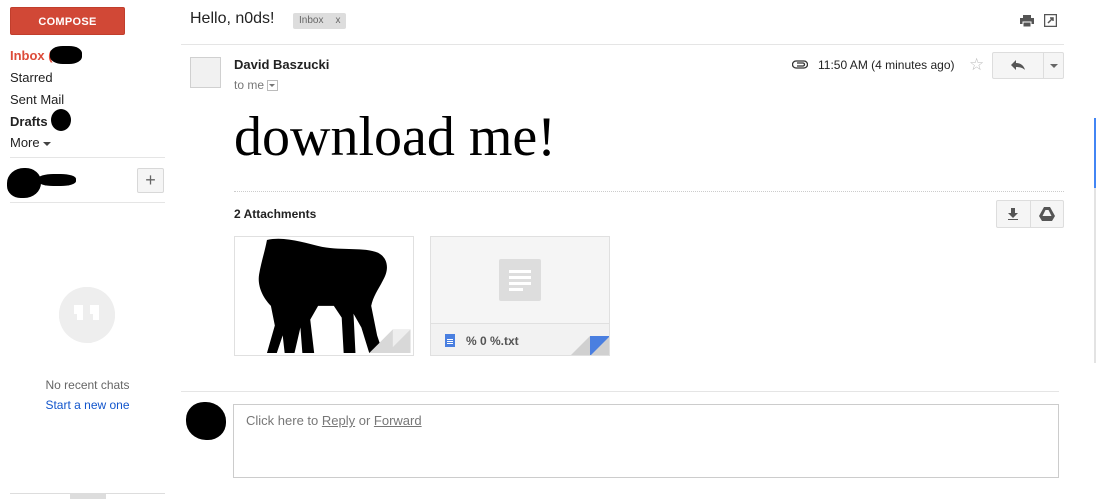 This screenshot has width=1097, height=499. I want to click on details-dropdown-icon, so click(273, 86).